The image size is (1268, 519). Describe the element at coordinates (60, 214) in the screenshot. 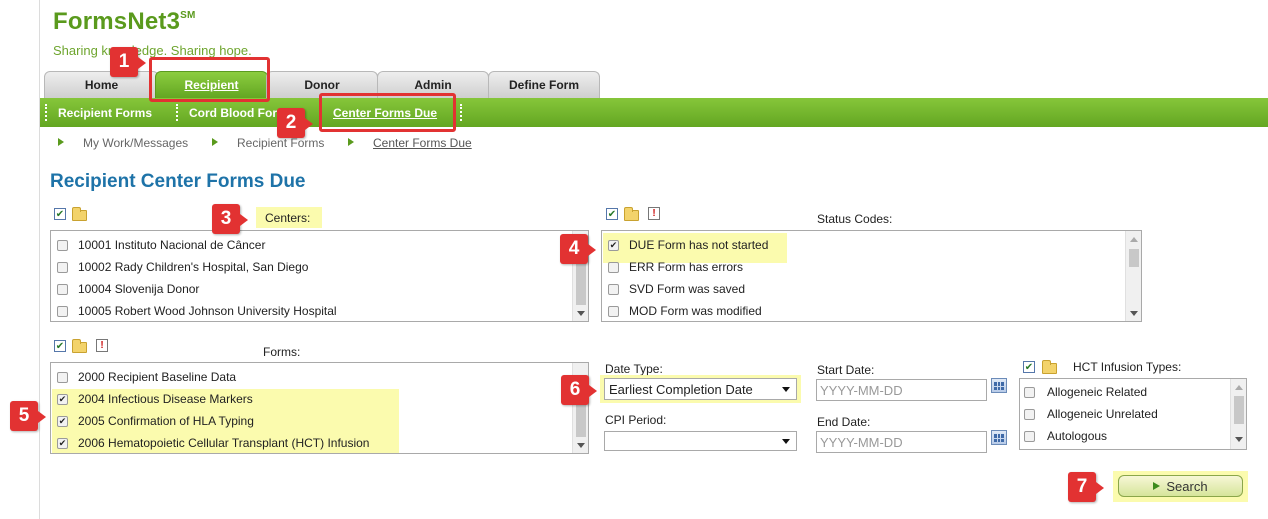

I see `centers-select-all-checkbox` at that location.